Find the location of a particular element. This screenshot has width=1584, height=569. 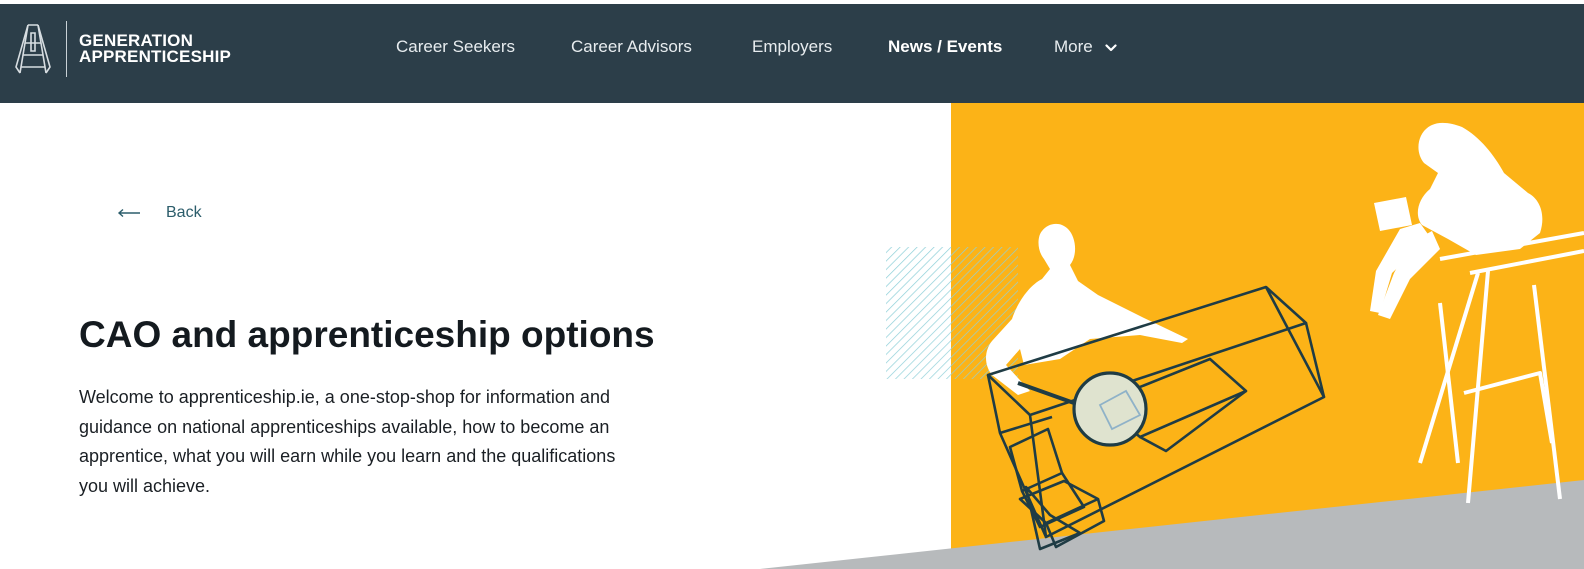

logo-divider is located at coordinates (66, 49).